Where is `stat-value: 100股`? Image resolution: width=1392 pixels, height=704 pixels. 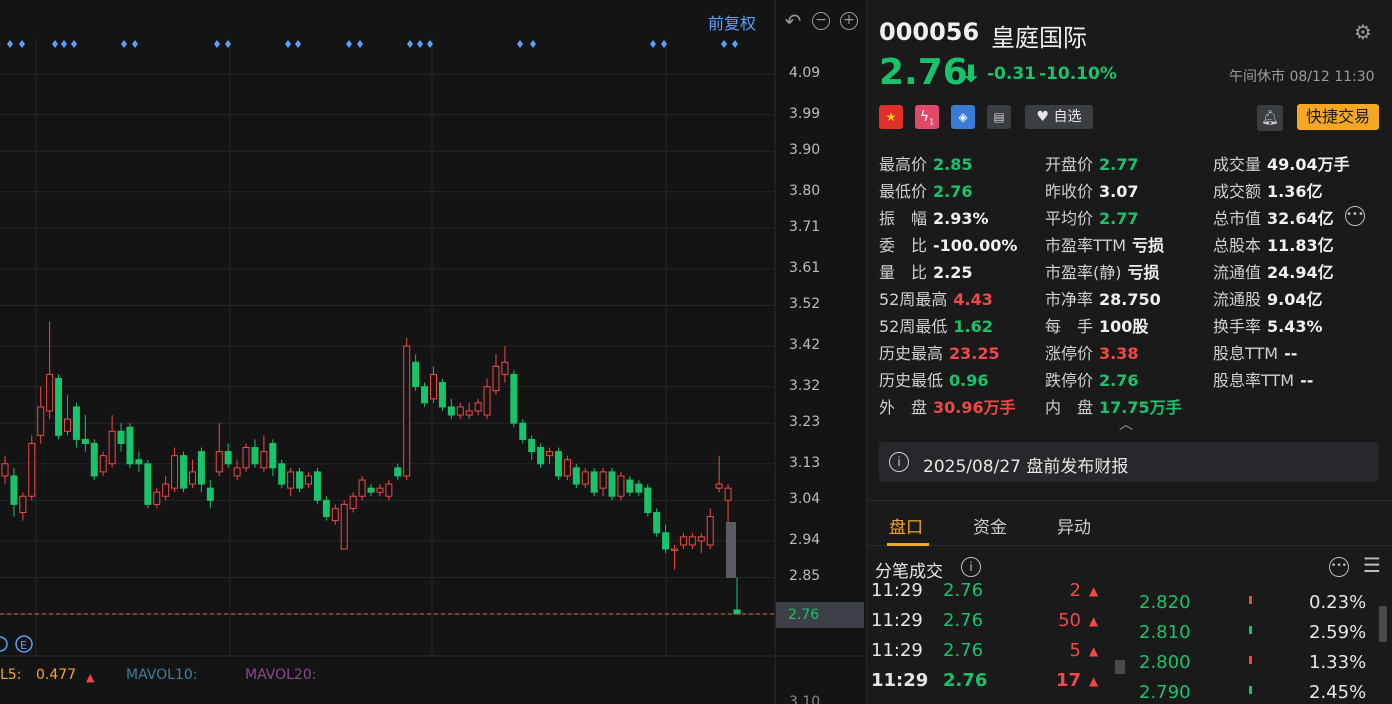 stat-value: 100股 is located at coordinates (1124, 326).